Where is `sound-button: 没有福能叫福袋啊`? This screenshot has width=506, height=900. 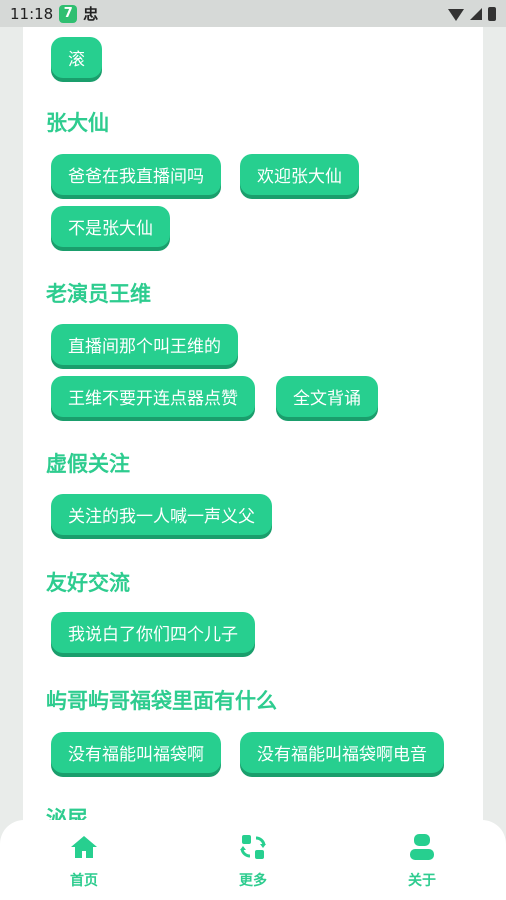
sound-button: 没有福能叫福袋啊 is located at coordinates (136, 752).